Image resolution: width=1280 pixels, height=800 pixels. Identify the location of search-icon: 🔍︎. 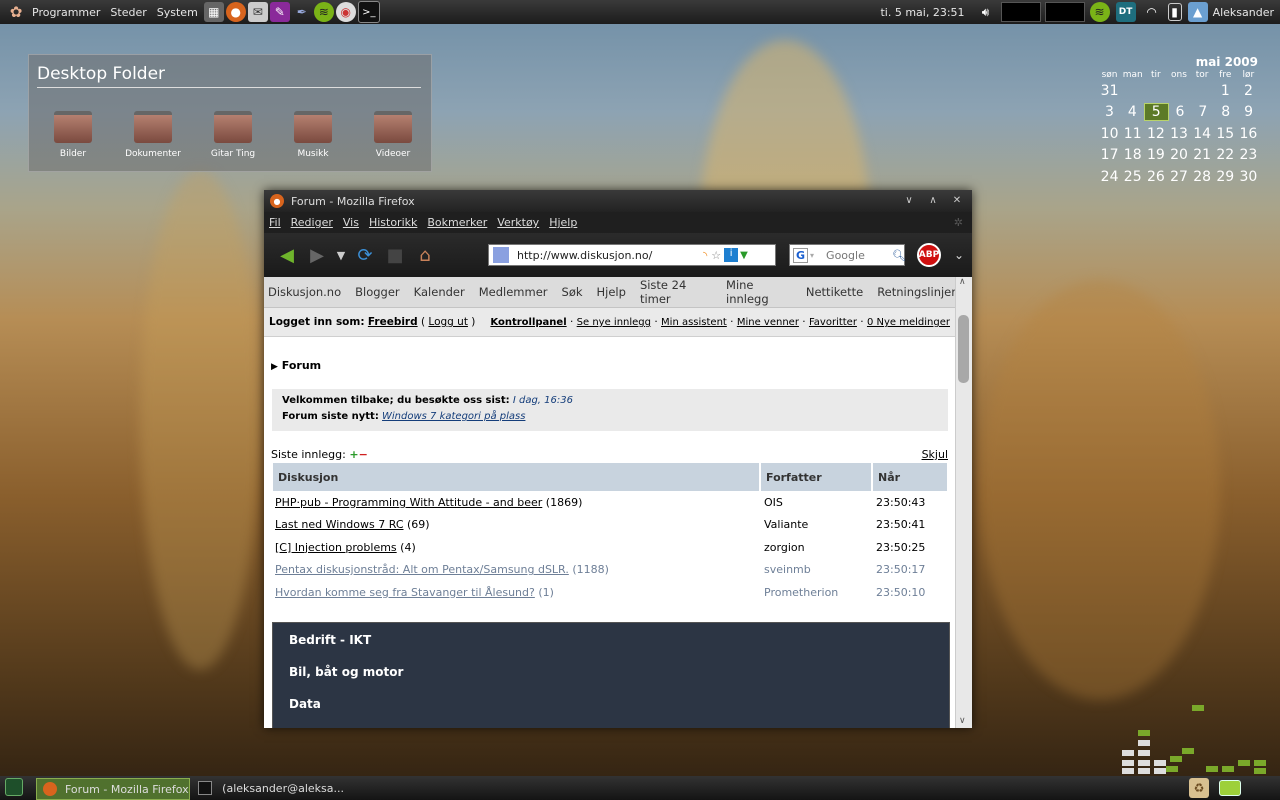
(899, 255).